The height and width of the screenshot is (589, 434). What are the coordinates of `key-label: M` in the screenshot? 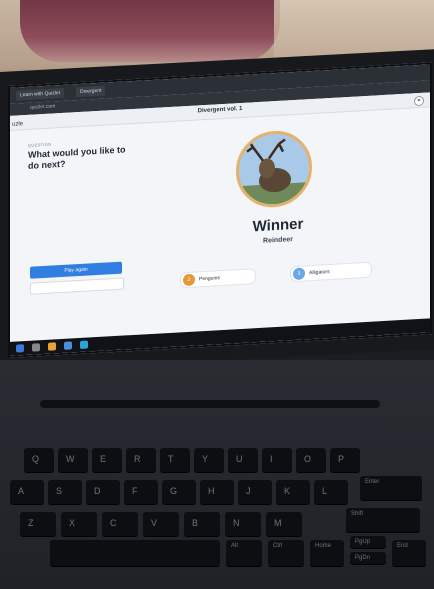 It's located at (278, 523).